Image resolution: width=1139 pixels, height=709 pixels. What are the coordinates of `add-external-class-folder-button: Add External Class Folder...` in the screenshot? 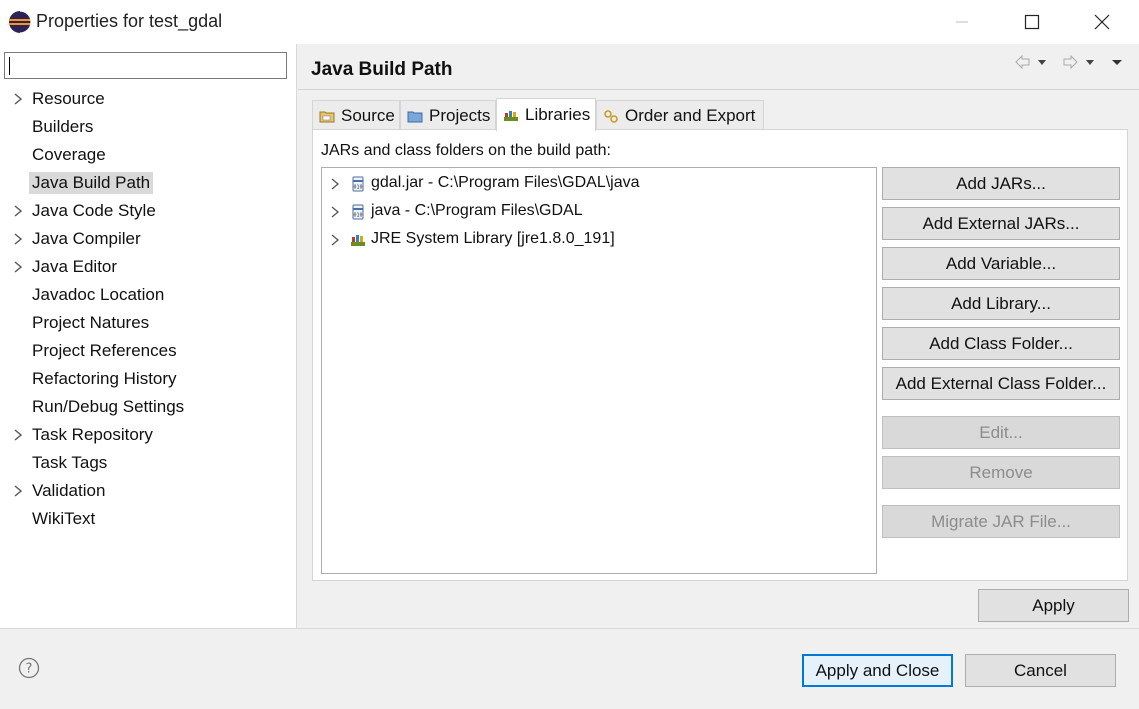 It's located at (1001, 383).